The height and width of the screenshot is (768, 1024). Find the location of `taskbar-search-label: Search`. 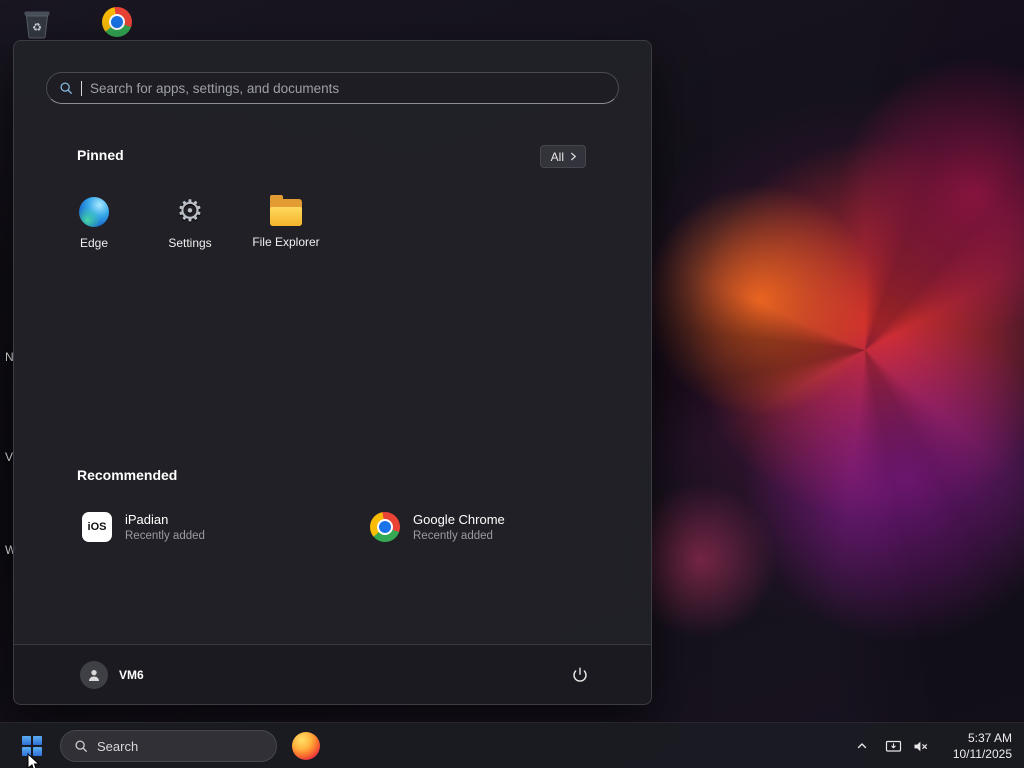

taskbar-search-label: Search is located at coordinates (118, 746).